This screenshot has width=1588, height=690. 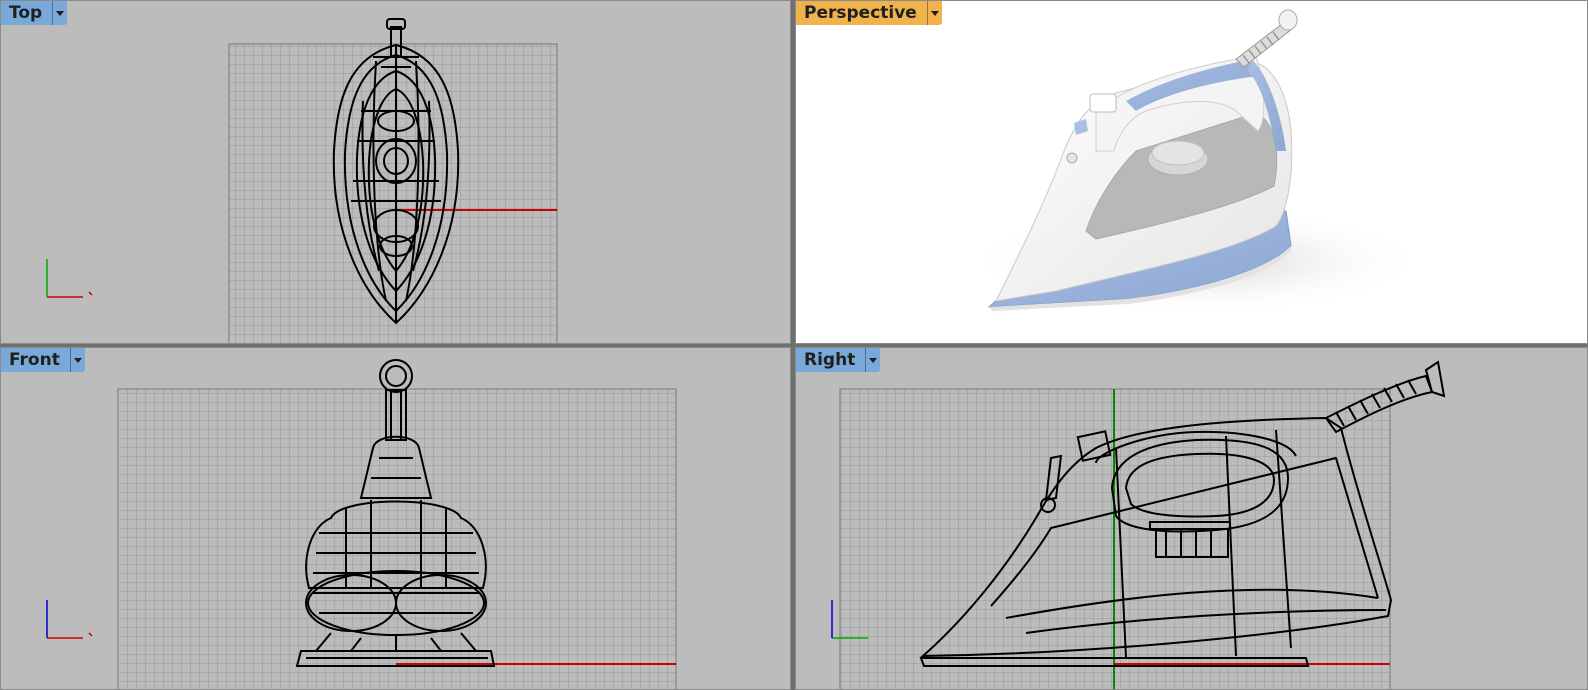 I want to click on viewport-tab-top: Top, so click(x=34, y=13).